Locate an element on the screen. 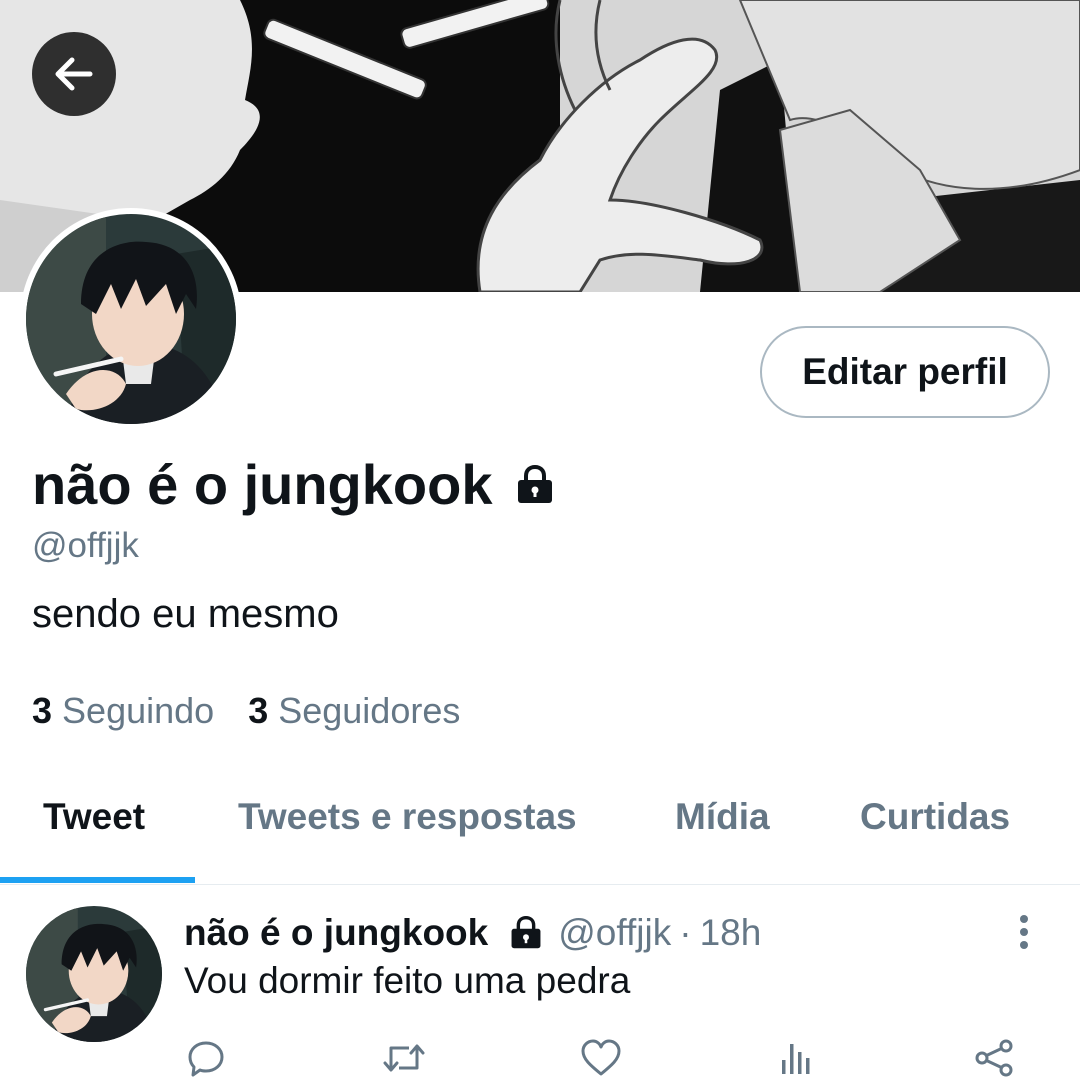 This screenshot has height=1086, width=1080. tweet-author-handle: @offjjk is located at coordinates (615, 932).